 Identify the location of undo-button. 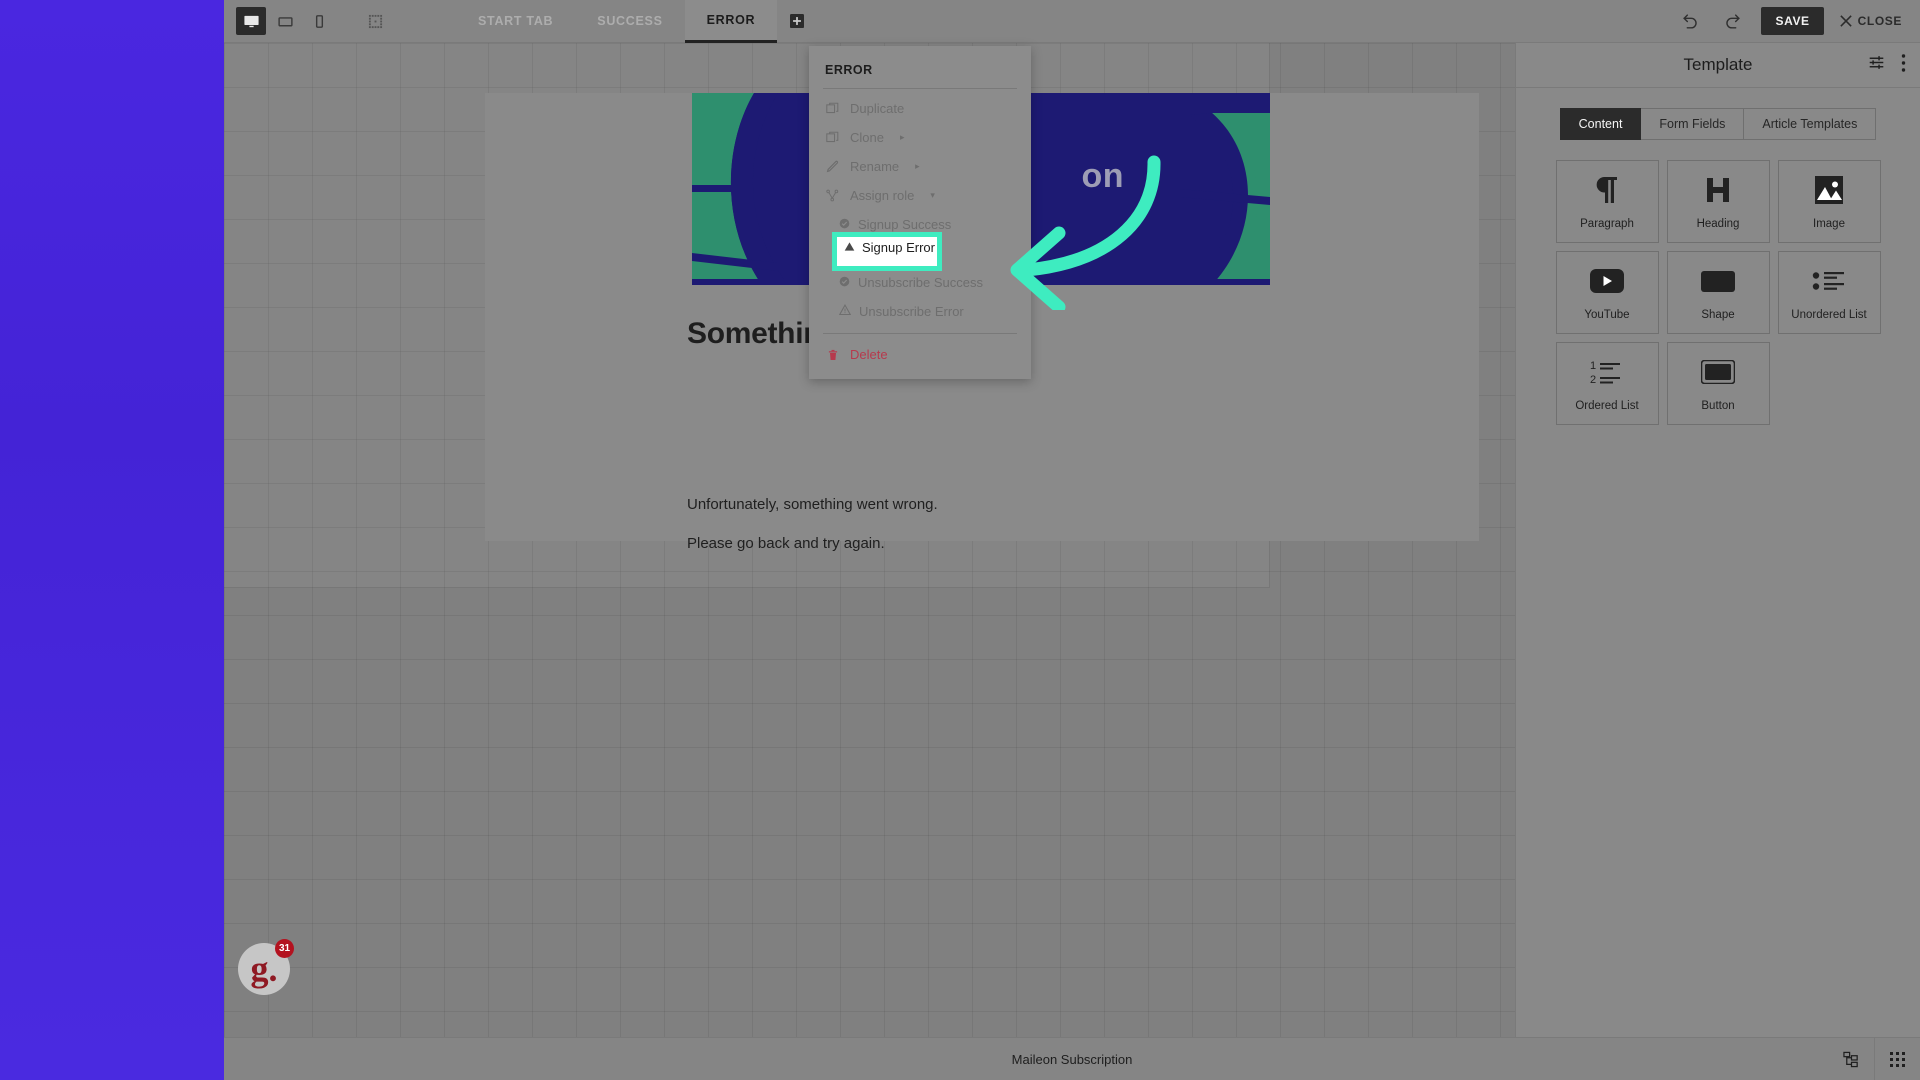
(1690, 21).